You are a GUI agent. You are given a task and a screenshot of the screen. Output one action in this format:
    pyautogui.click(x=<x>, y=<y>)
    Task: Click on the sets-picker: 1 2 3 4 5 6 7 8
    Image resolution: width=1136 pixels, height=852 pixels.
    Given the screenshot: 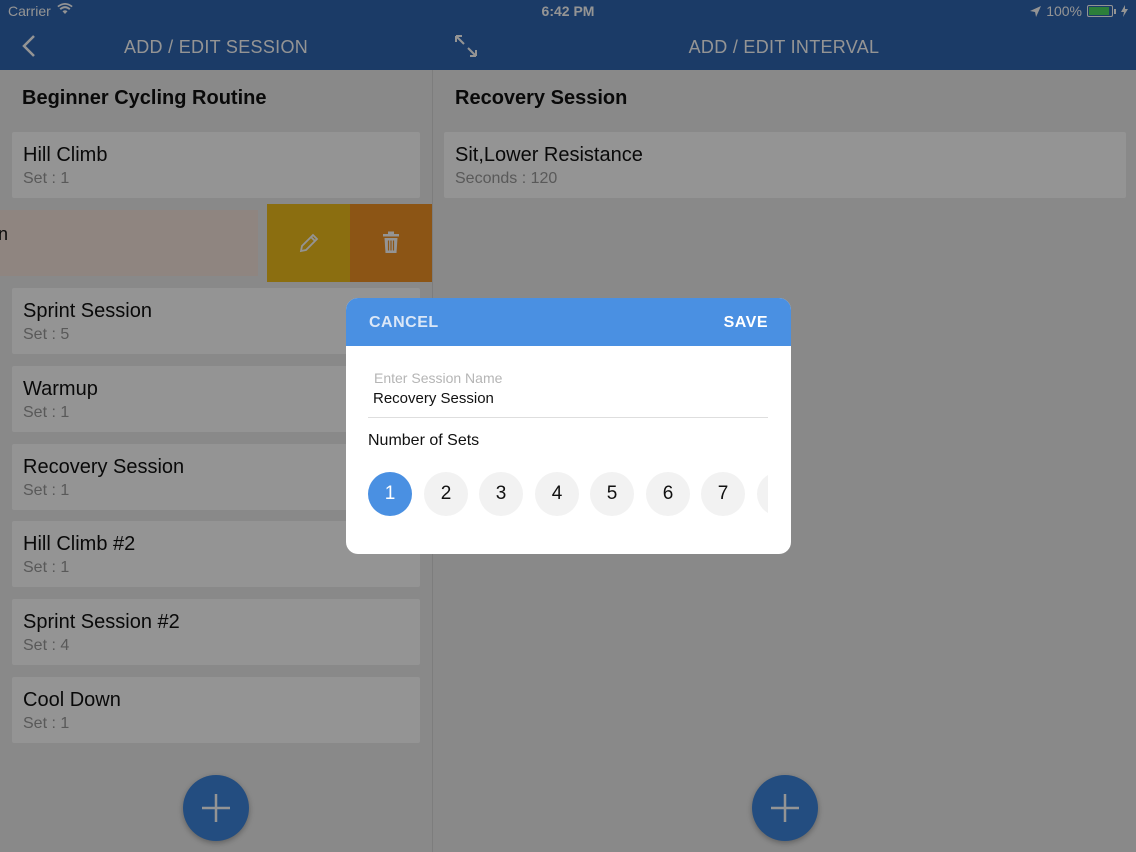 What is the action you would take?
    pyautogui.click(x=568, y=495)
    